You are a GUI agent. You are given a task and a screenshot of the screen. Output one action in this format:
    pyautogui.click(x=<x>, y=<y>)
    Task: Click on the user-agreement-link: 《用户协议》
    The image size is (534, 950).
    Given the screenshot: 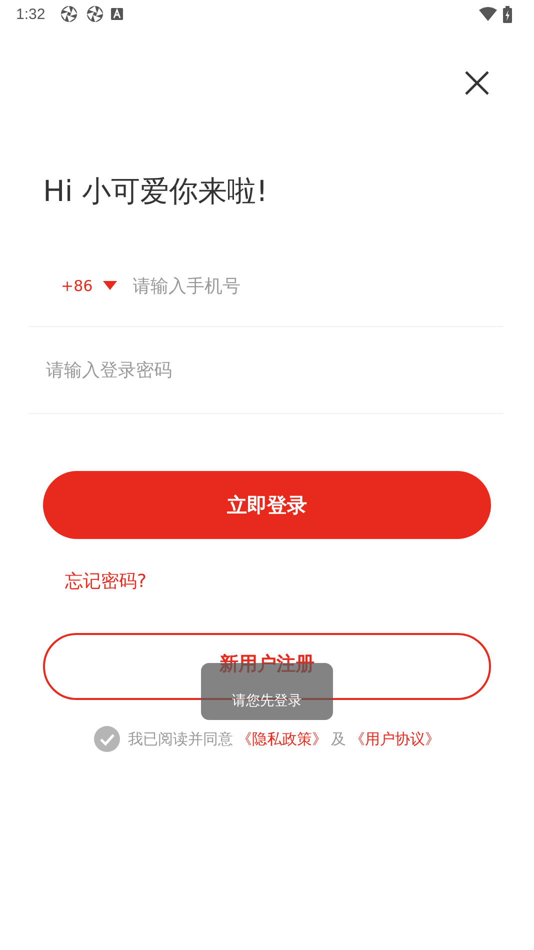 What is the action you would take?
    pyautogui.click(x=395, y=739)
    